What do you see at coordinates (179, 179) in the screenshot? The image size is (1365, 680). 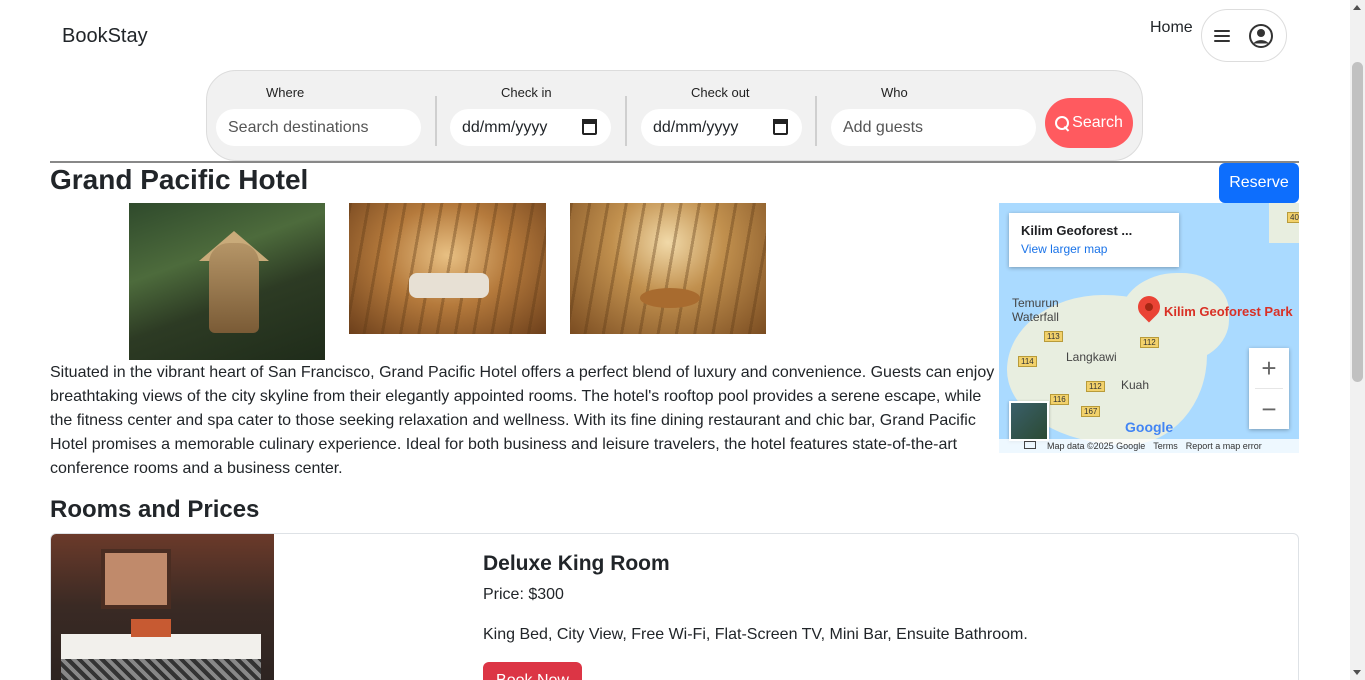 I see `hotel-title: Grand Pacific Hotel` at bounding box center [179, 179].